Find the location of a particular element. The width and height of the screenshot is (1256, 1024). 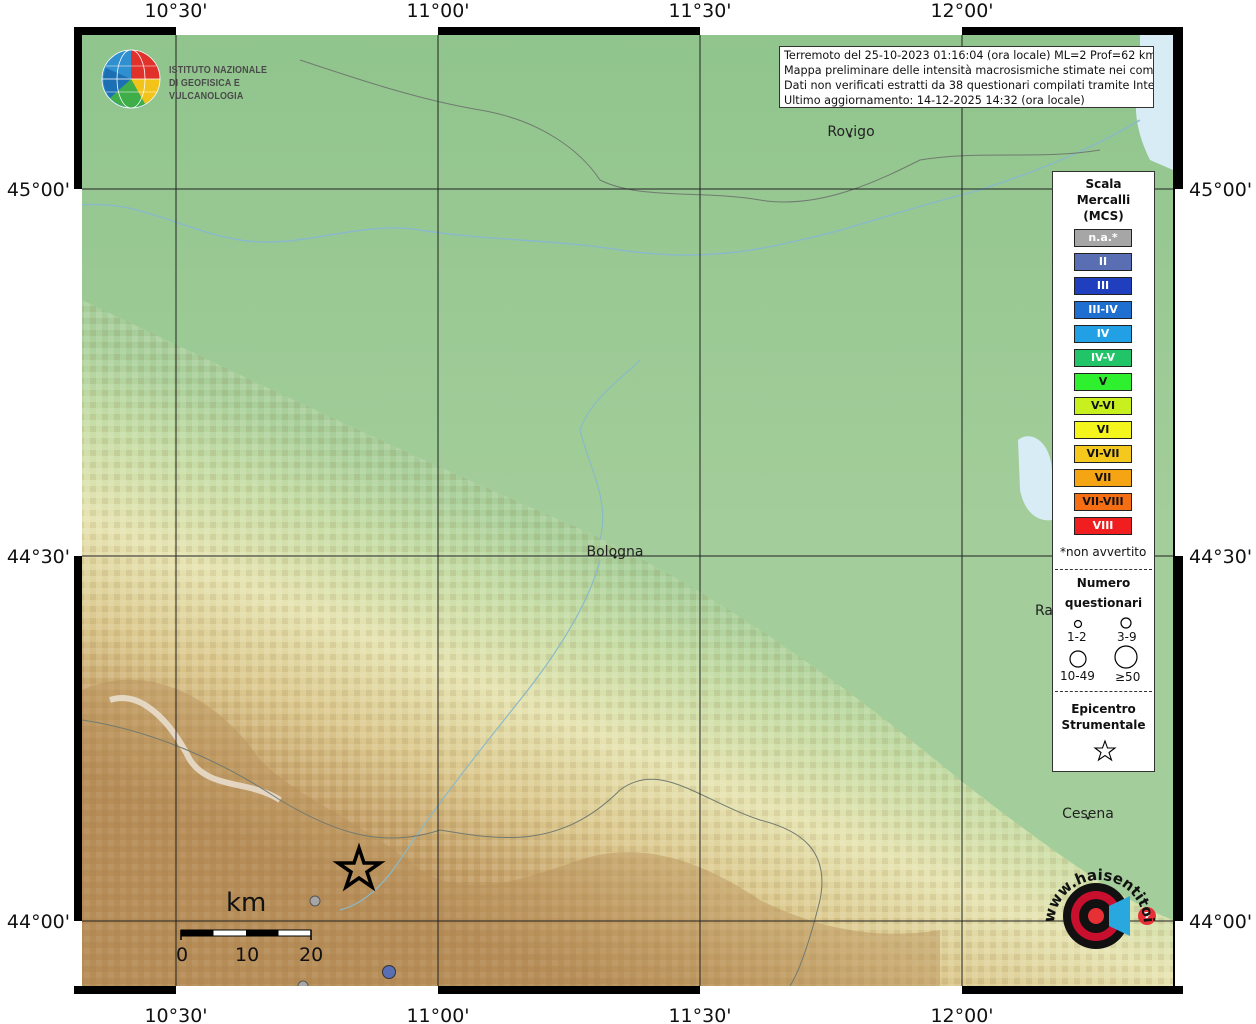

logo-text-line1: ISTITUTO NAZIONALE is located at coordinates (218, 70).